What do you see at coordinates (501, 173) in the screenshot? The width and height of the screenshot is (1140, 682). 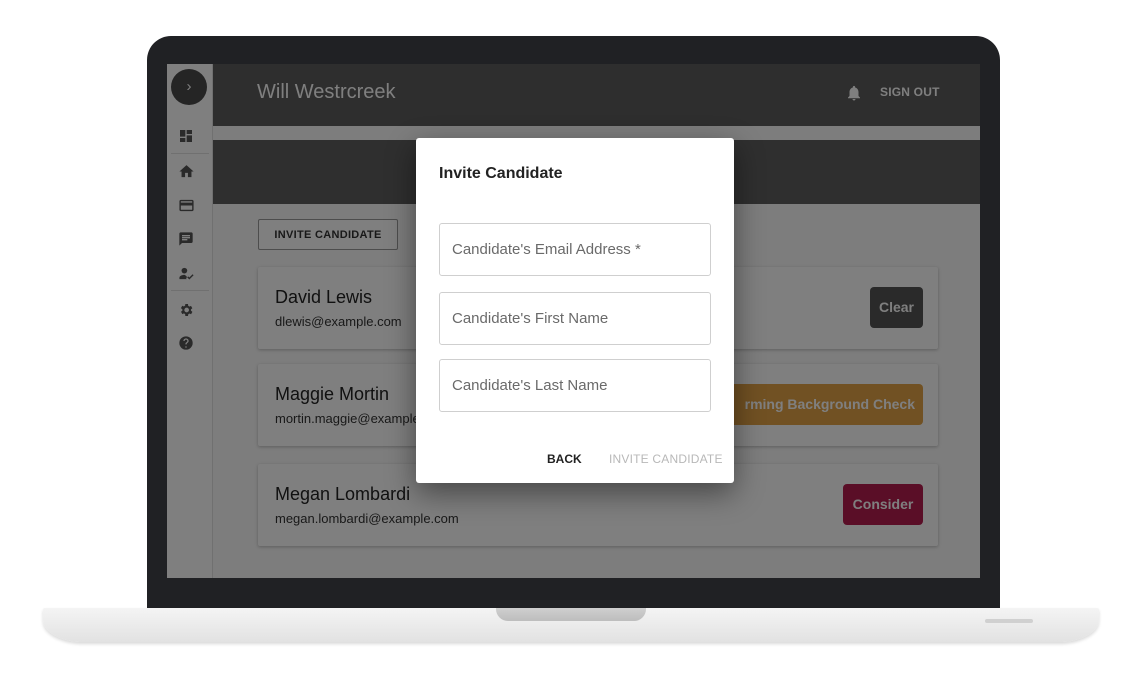 I see `dialog-title: Invite Candidate` at bounding box center [501, 173].